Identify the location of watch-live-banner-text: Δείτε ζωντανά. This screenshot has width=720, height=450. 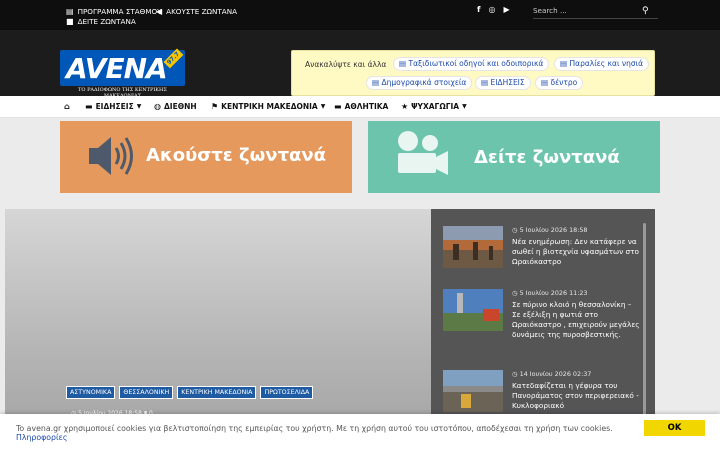
(547, 157).